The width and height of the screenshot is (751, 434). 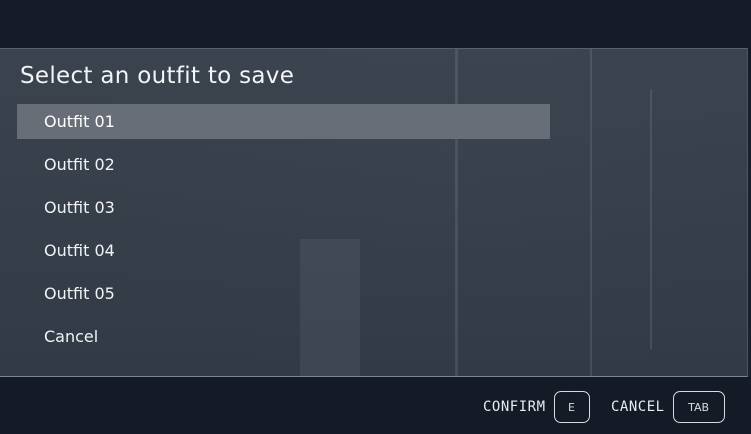 What do you see at coordinates (698, 407) in the screenshot?
I see `cancel-key-tab: TAB` at bounding box center [698, 407].